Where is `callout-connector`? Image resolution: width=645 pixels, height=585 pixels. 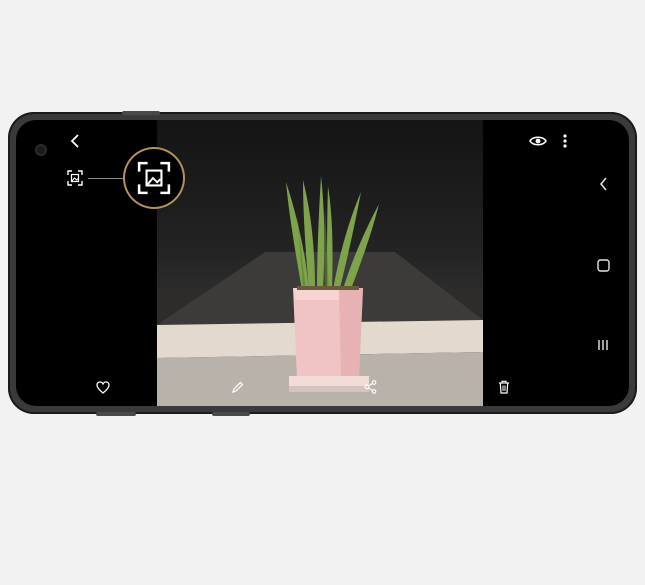 callout-connector is located at coordinates (106, 178).